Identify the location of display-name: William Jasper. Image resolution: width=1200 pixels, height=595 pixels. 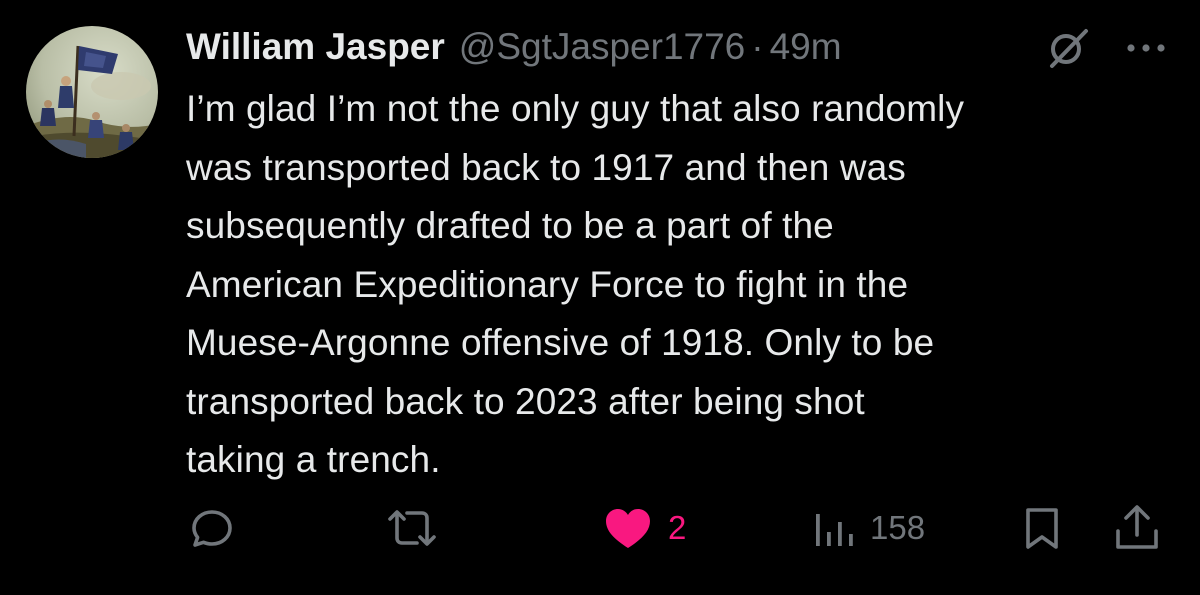
(315, 47).